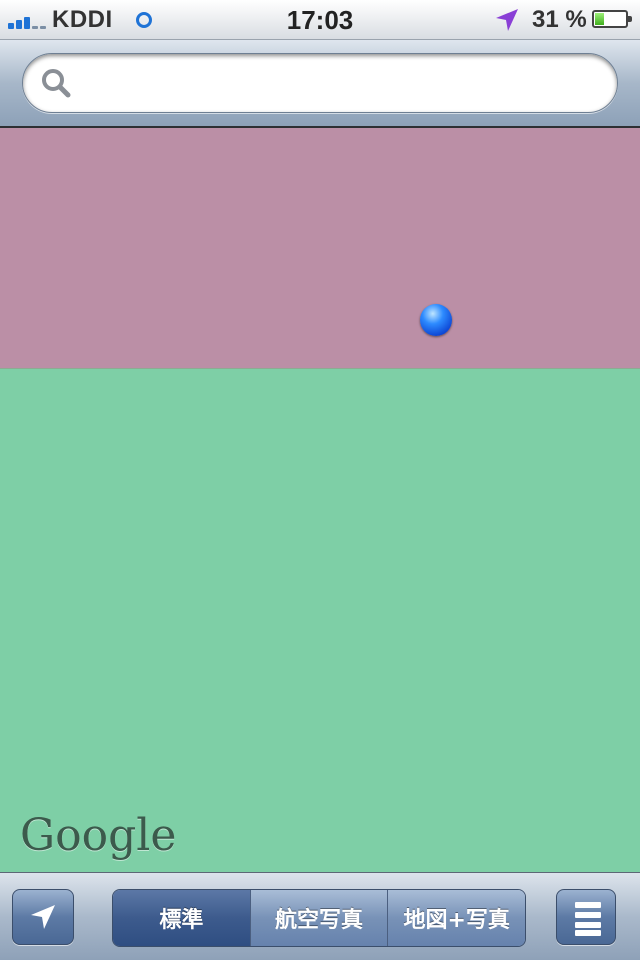  I want to click on segment-standard: 標準, so click(181, 918).